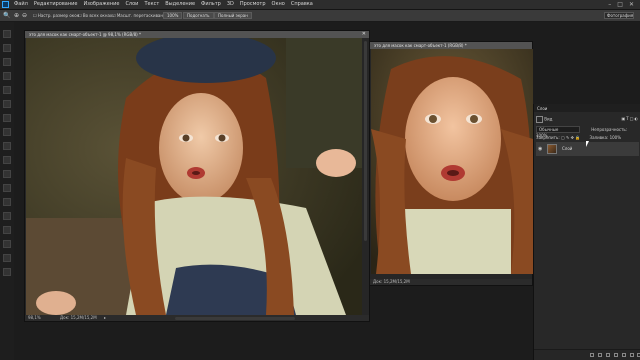 This screenshot has height=360, width=640. What do you see at coordinates (587, 354) in the screenshot?
I see `layers-panel-footer` at bounding box center [587, 354].